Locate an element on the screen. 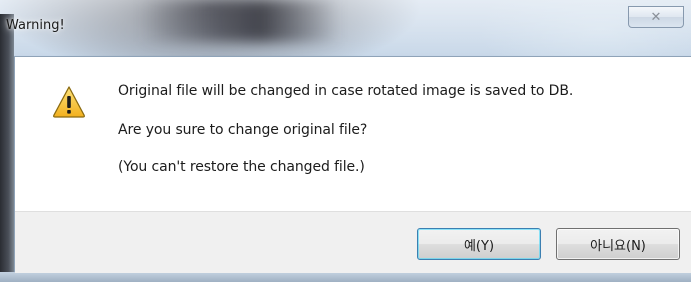  window-title: Warning! is located at coordinates (35, 25).